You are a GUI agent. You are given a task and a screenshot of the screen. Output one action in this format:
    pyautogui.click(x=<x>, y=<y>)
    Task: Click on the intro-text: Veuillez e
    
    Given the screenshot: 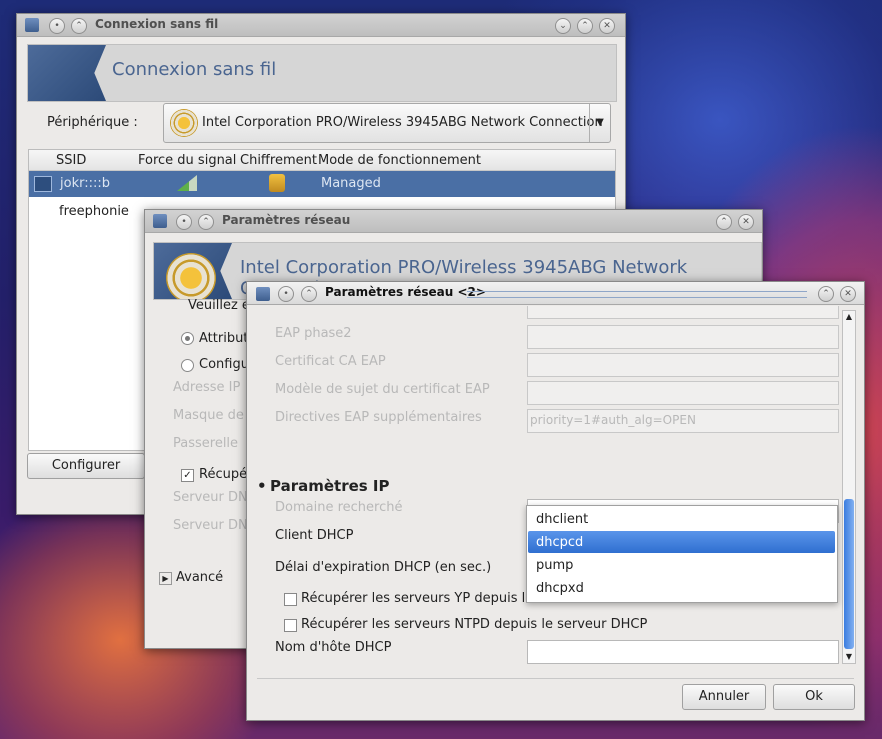 What is the action you would take?
    pyautogui.click(x=219, y=305)
    